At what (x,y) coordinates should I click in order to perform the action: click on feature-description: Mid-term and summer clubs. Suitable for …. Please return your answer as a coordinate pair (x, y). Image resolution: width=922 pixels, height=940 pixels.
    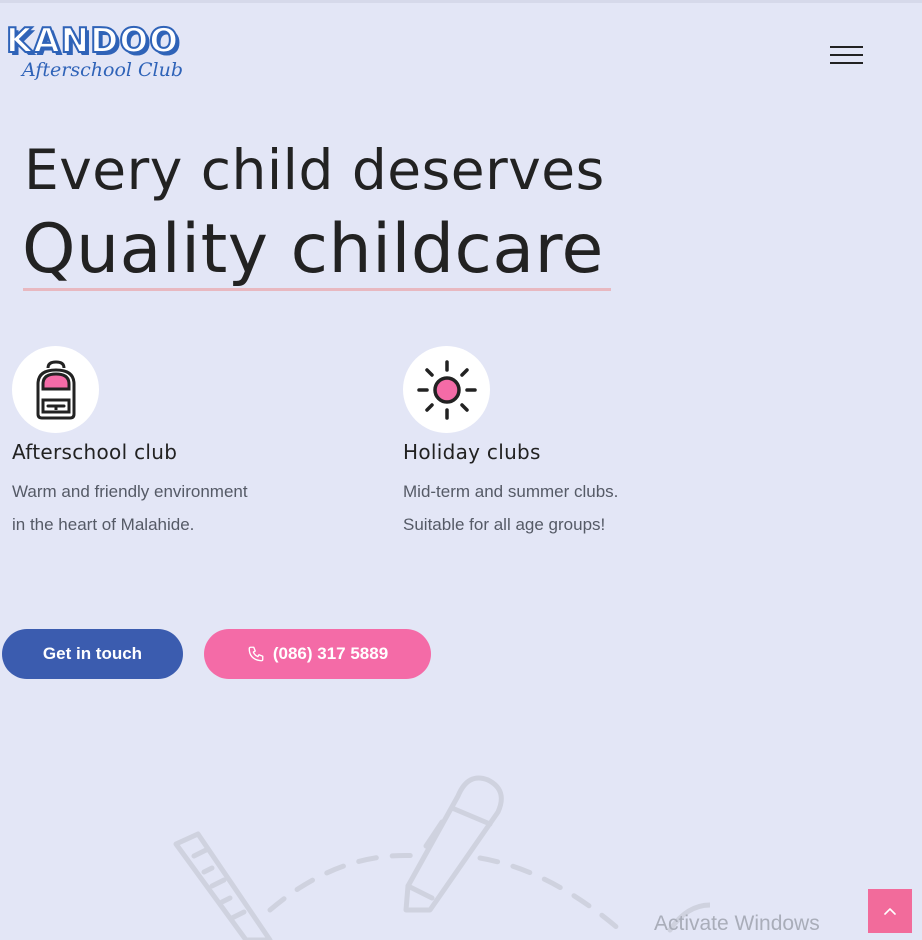
    Looking at the image, I should click on (511, 508).